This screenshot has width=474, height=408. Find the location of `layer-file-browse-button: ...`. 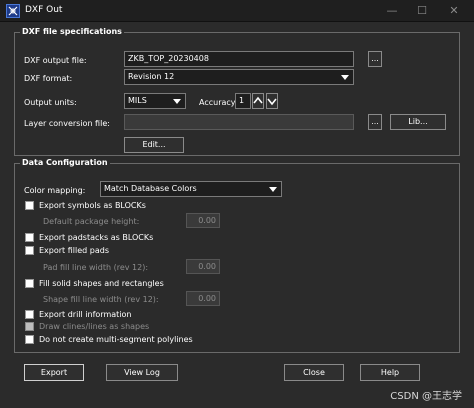

layer-file-browse-button: ... is located at coordinates (375, 122).